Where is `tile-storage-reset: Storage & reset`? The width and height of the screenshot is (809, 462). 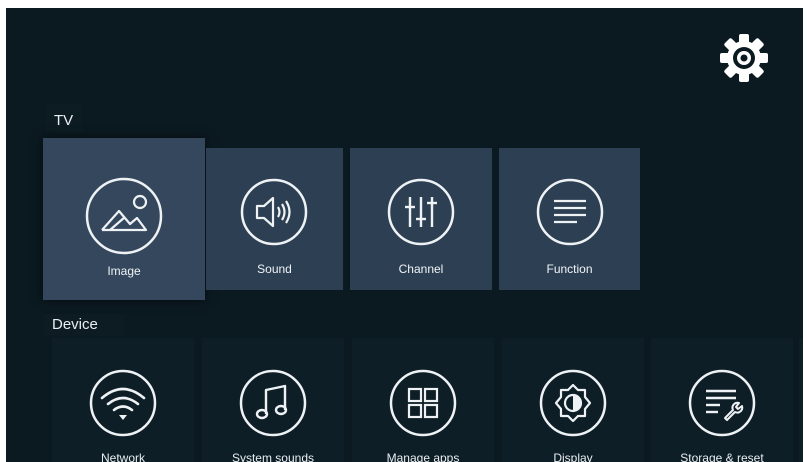 tile-storage-reset: Storage & reset is located at coordinates (722, 400).